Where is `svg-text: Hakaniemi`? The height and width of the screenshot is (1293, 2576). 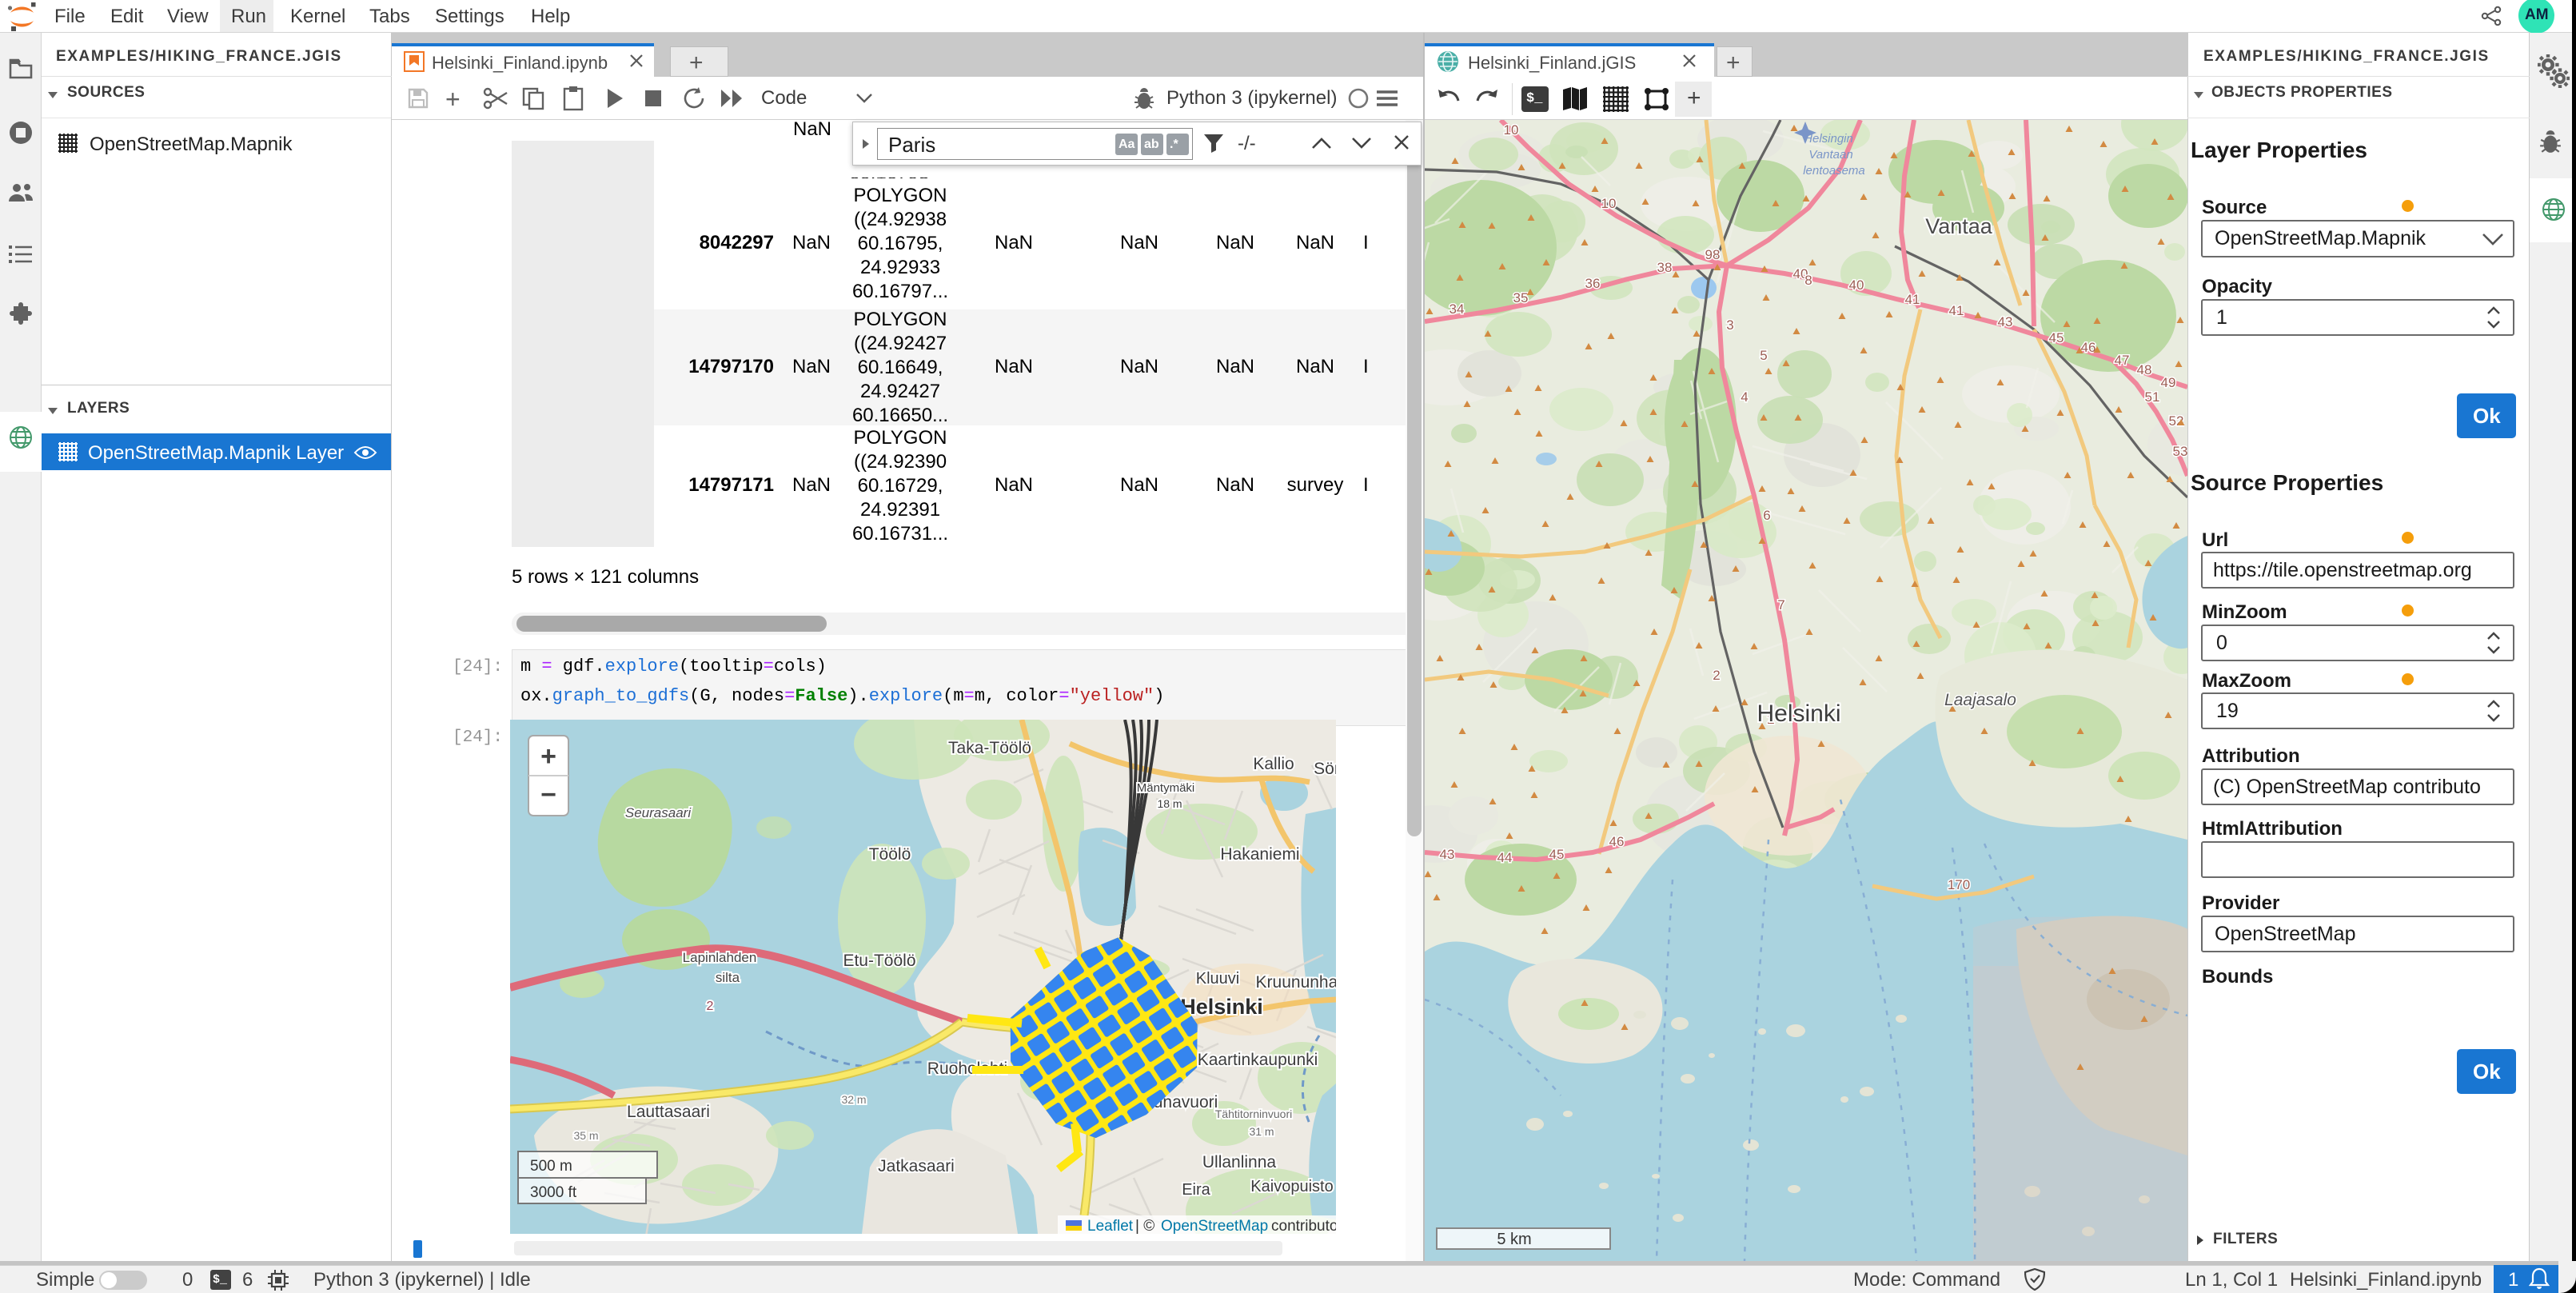 svg-text: Hakaniemi is located at coordinates (1260, 854).